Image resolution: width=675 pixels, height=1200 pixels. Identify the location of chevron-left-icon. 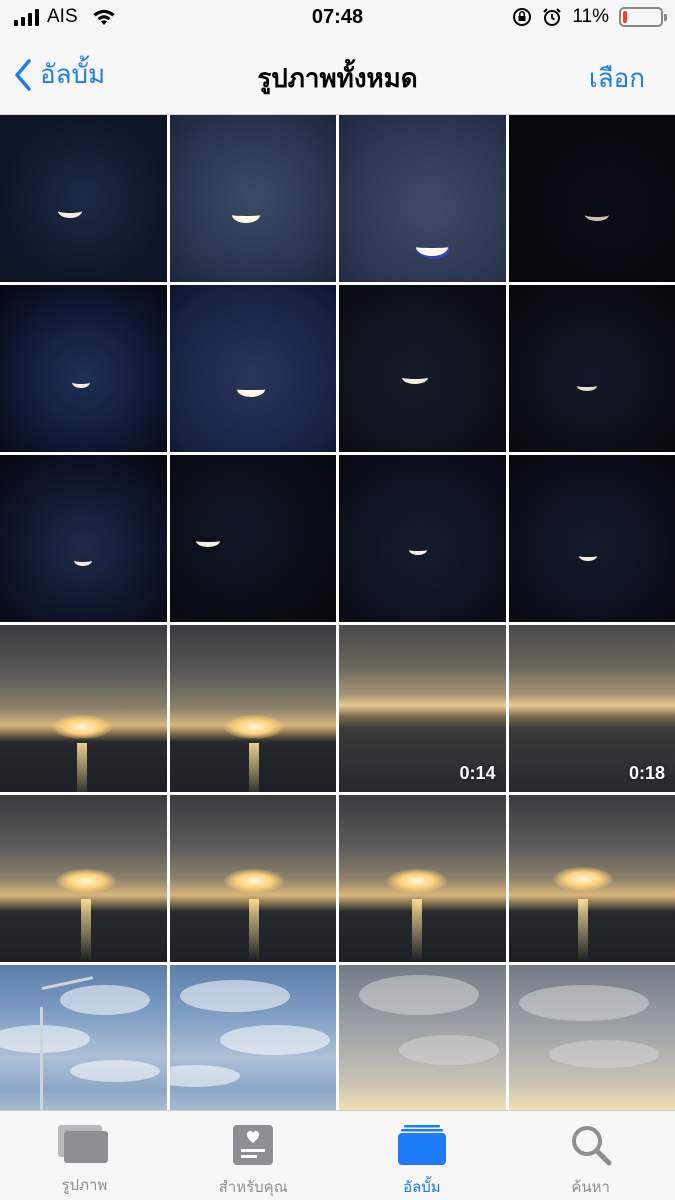
(23, 74).